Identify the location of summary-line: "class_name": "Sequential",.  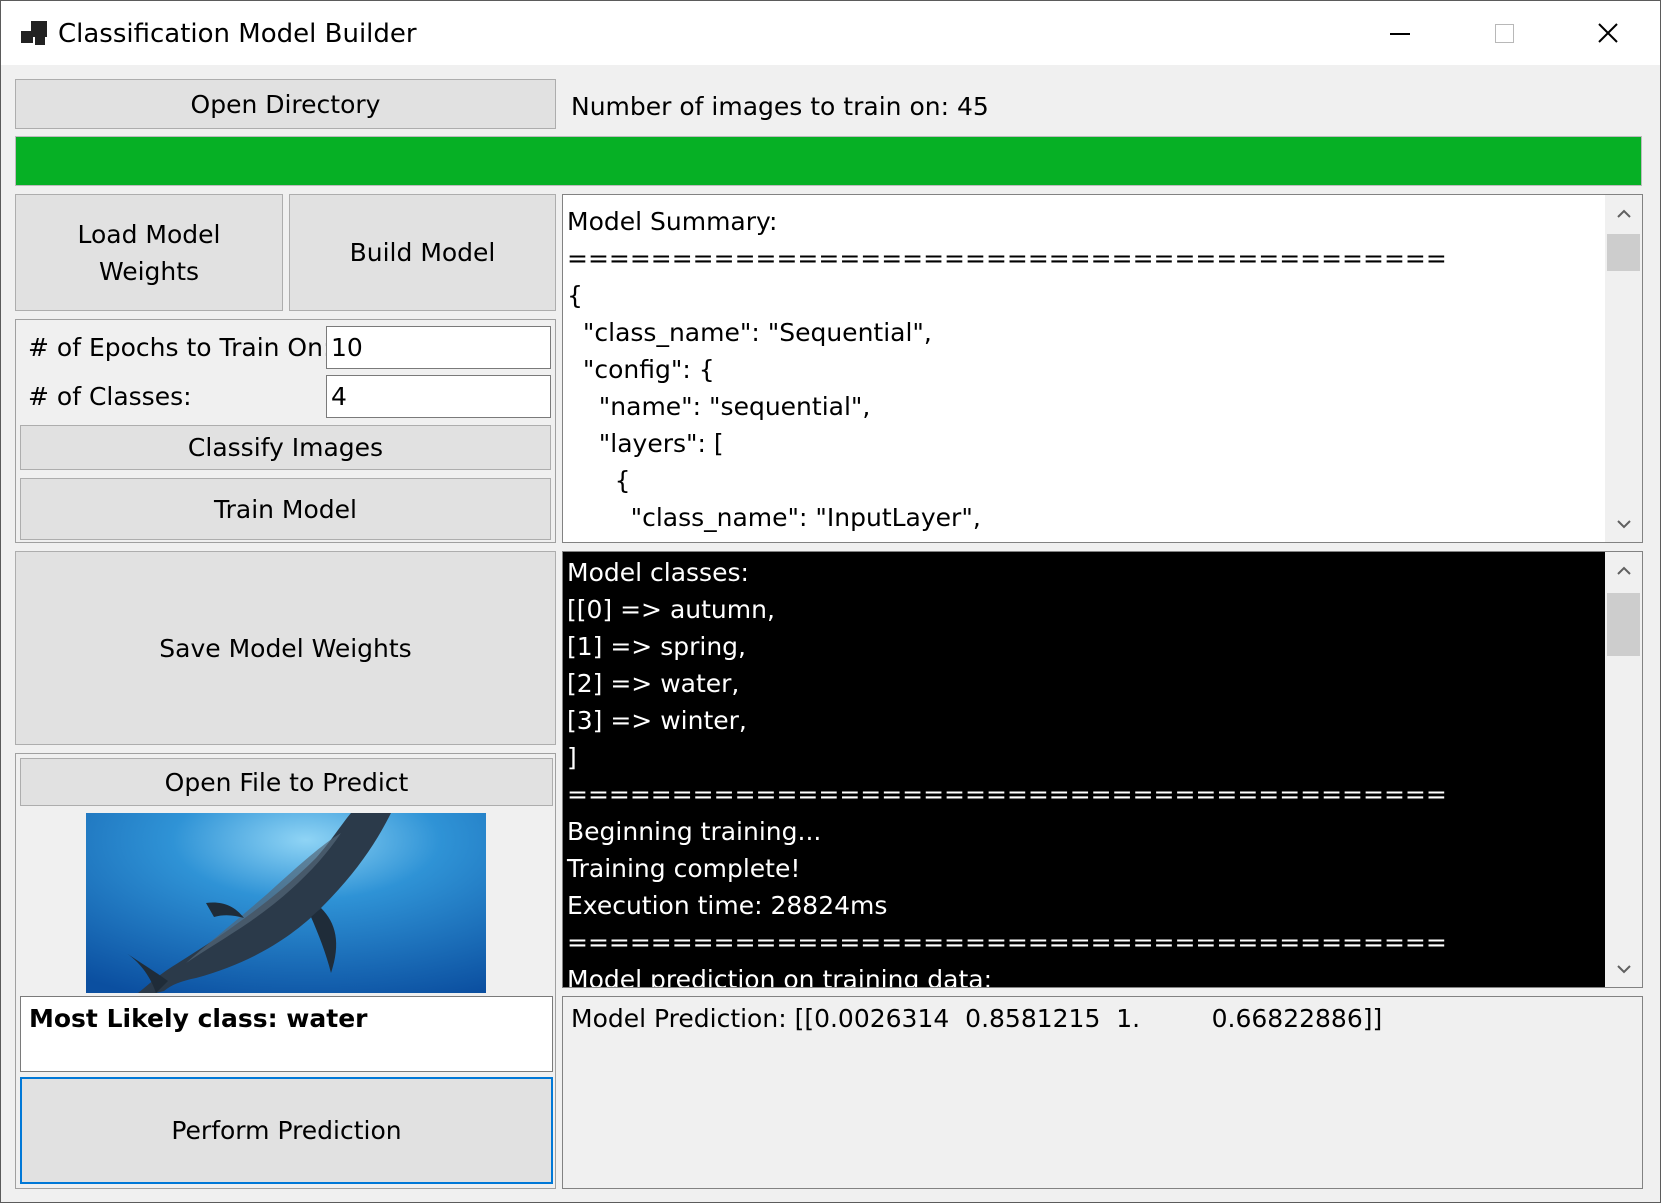
(749, 332).